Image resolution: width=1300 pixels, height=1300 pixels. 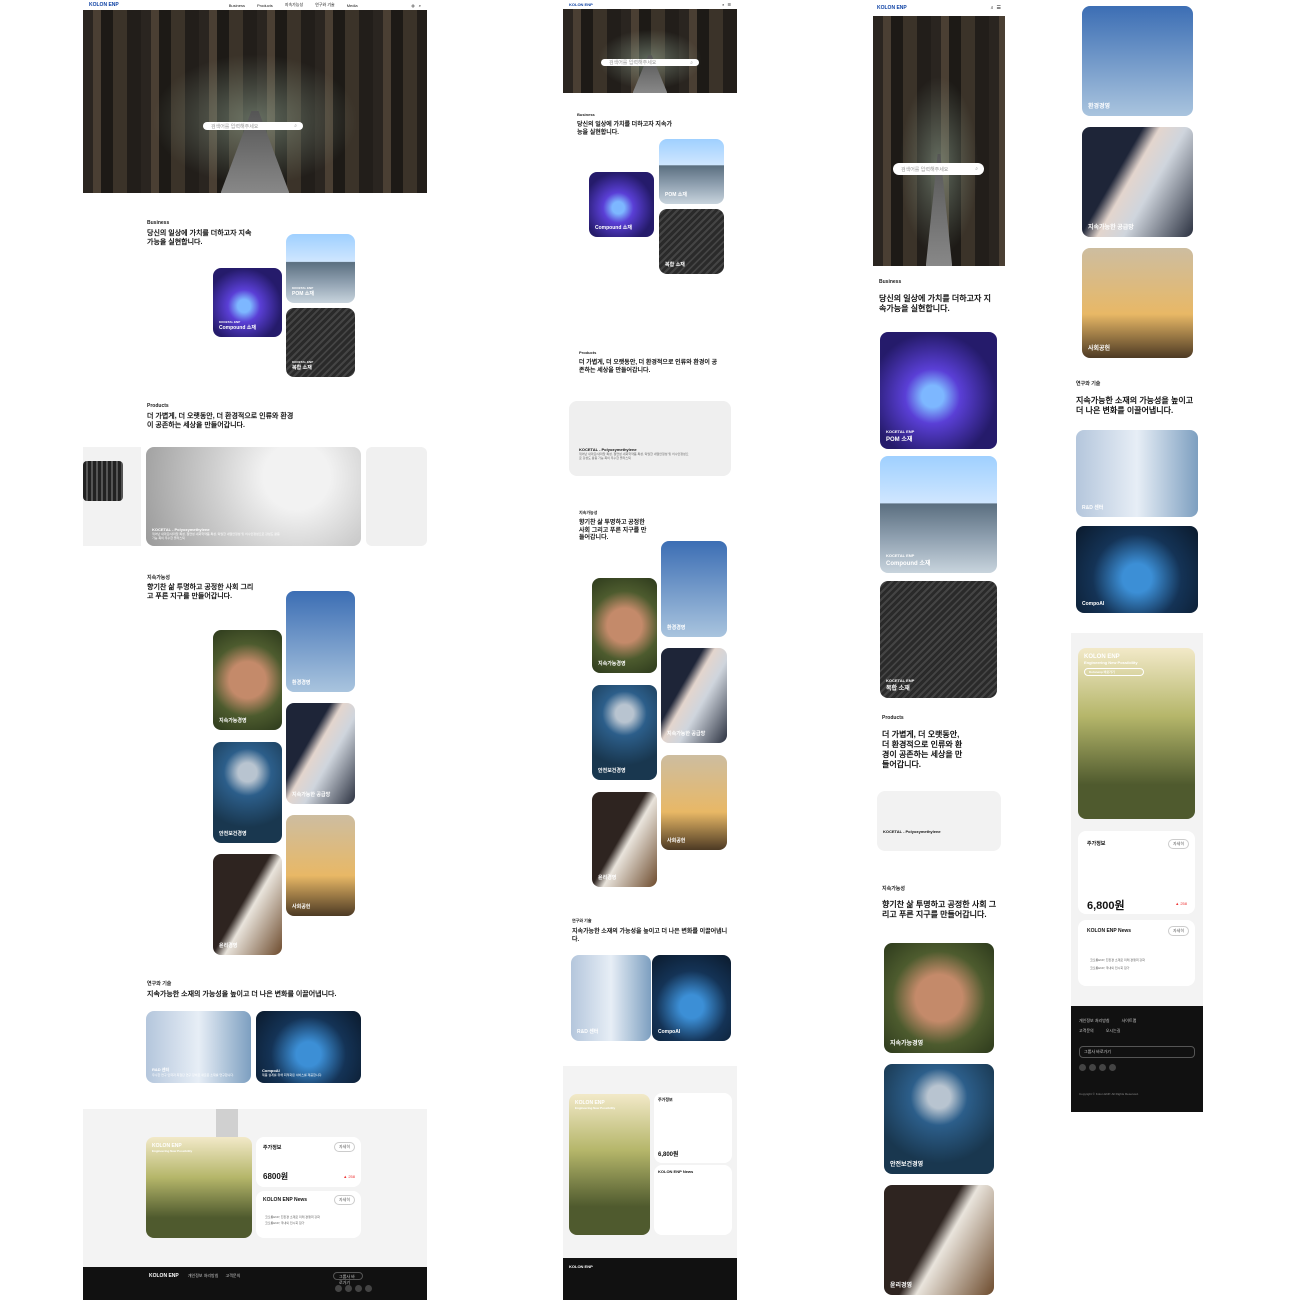 What do you see at coordinates (227, 1124) in the screenshot?
I see `info-accent` at bounding box center [227, 1124].